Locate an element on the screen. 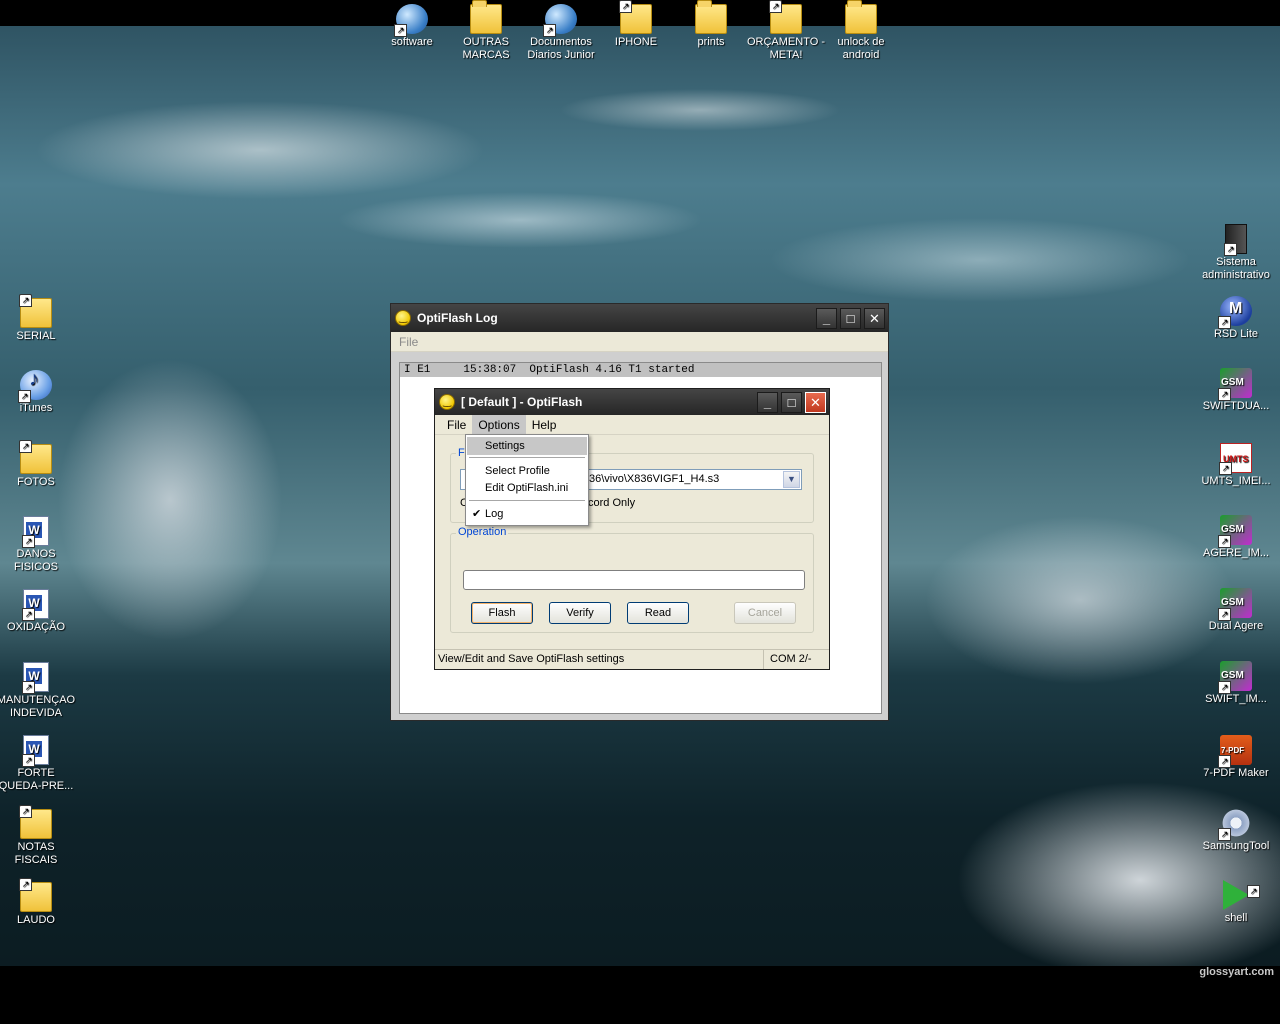 This screenshot has height=1024, width=1280. desktop-icon-7-pdf-maker: 7-PDF Maker is located at coordinates (1236, 757).